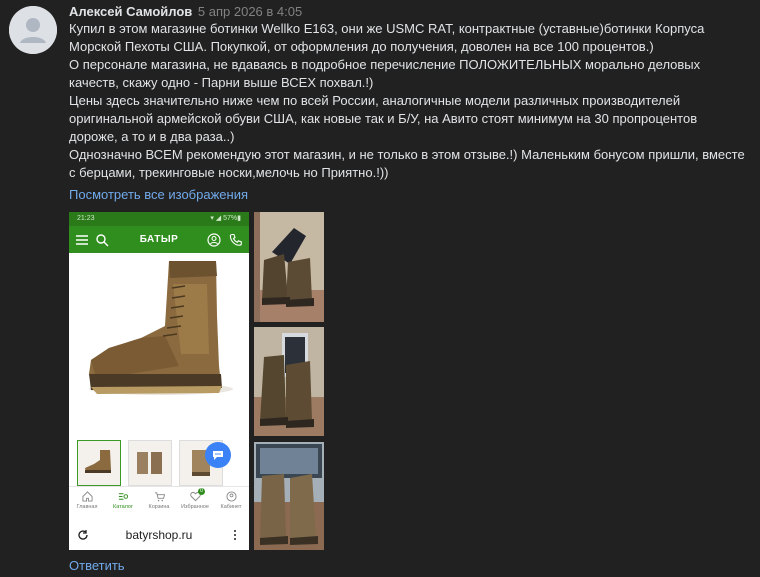  Describe the element at coordinates (159, 239) in the screenshot. I see `shop-app-bar: БАТЫР` at that location.